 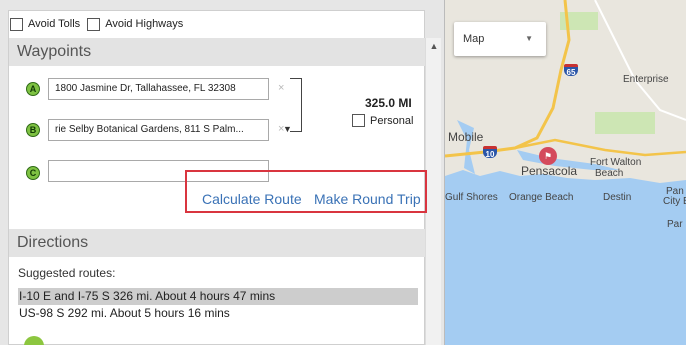 What do you see at coordinates (16, 24) in the screenshot?
I see `avoid-tolls-checkbox` at bounding box center [16, 24].